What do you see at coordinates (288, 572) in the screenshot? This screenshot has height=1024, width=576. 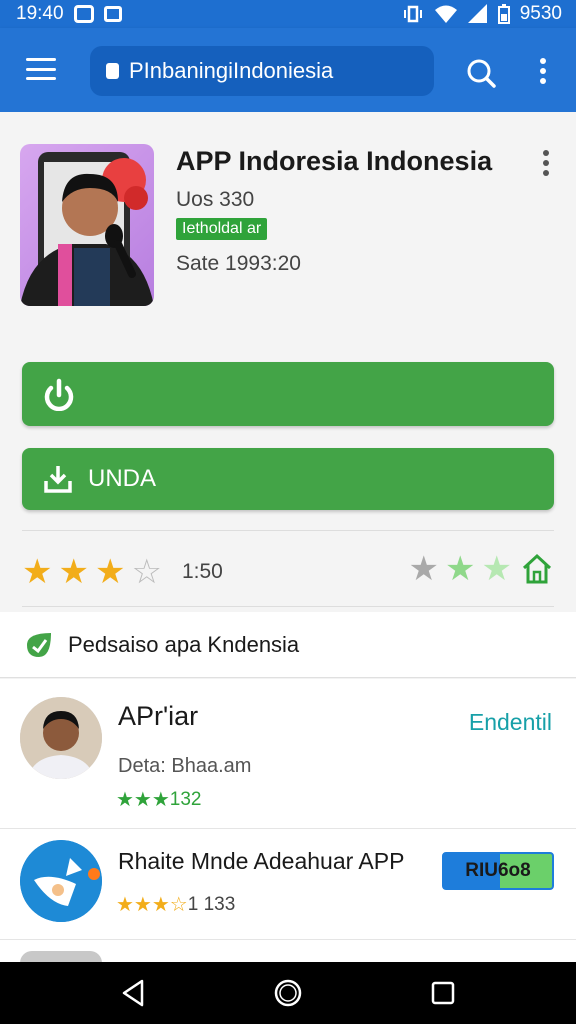 I see `rating-row: ★ ★ ★ ☆ 1:50 ★ ★ ★` at bounding box center [288, 572].